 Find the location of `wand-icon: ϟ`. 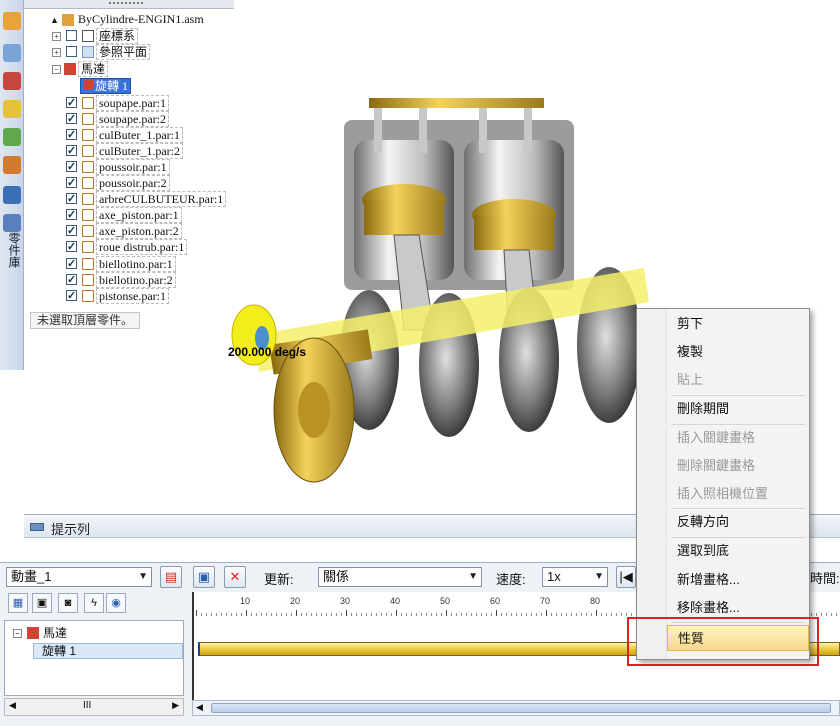

wand-icon: ϟ is located at coordinates (94, 603).